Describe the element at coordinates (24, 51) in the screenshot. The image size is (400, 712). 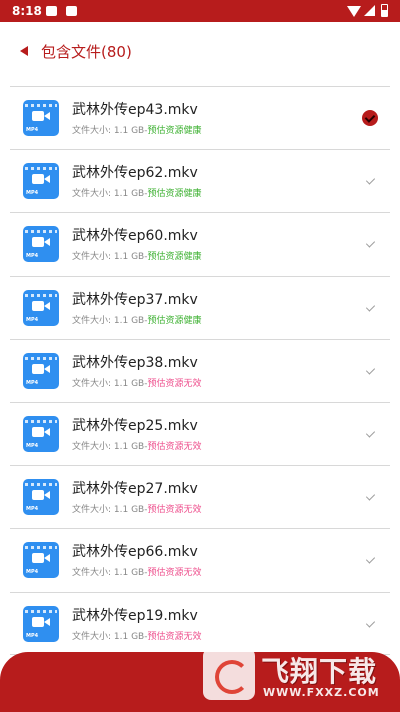
I see `back-icon` at that location.